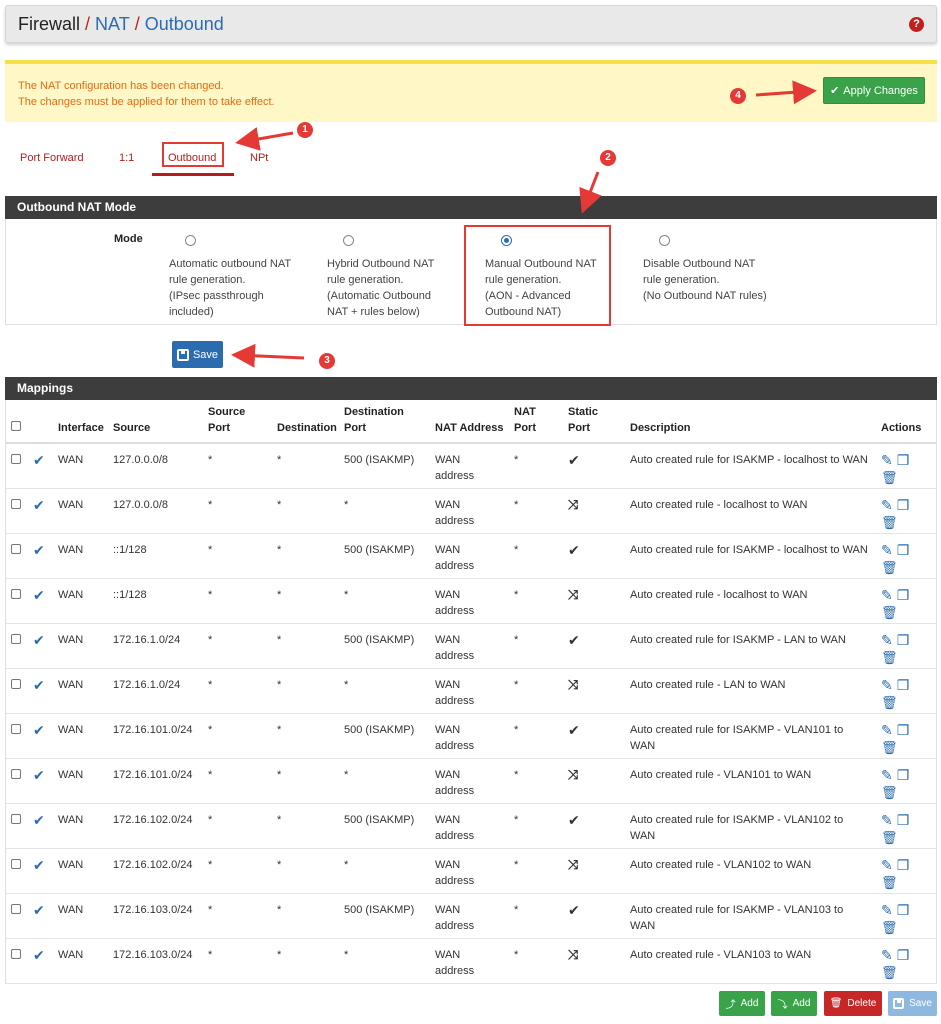  I want to click on save-mode-button: Save, so click(197, 354).